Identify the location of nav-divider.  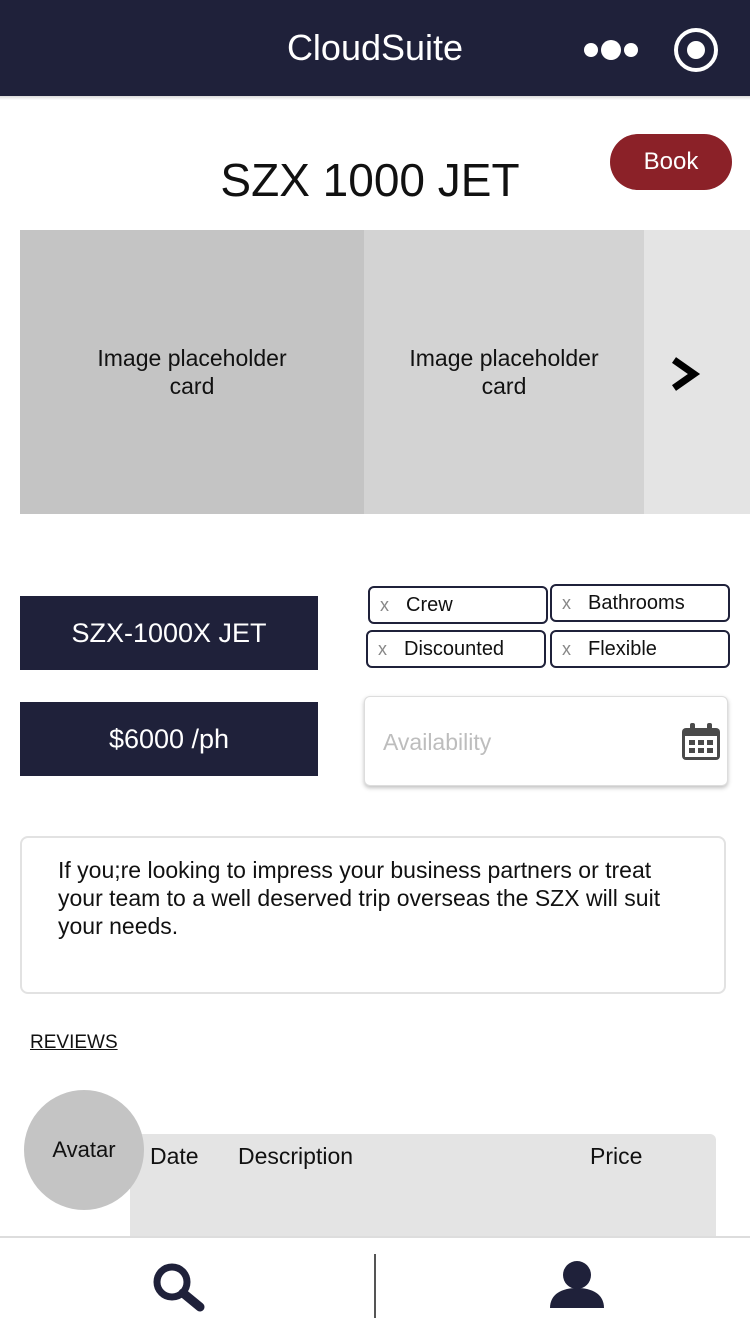
(375, 1286).